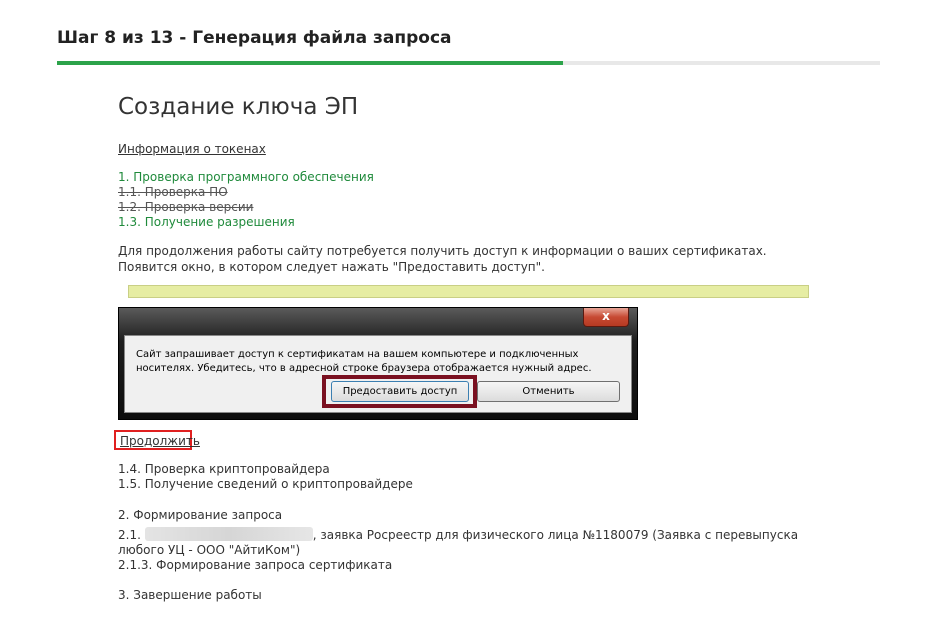 This screenshot has height=644, width=929. What do you see at coordinates (160, 441) in the screenshot?
I see `continue-link: Продолжить` at bounding box center [160, 441].